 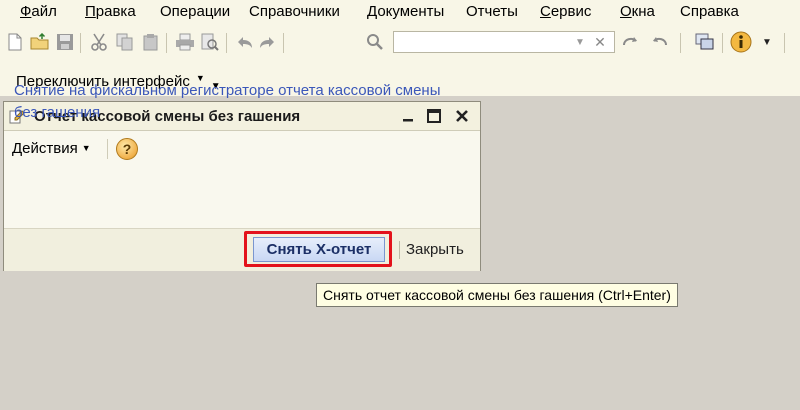 What do you see at coordinates (185, 42) in the screenshot?
I see `print-icon` at bounding box center [185, 42].